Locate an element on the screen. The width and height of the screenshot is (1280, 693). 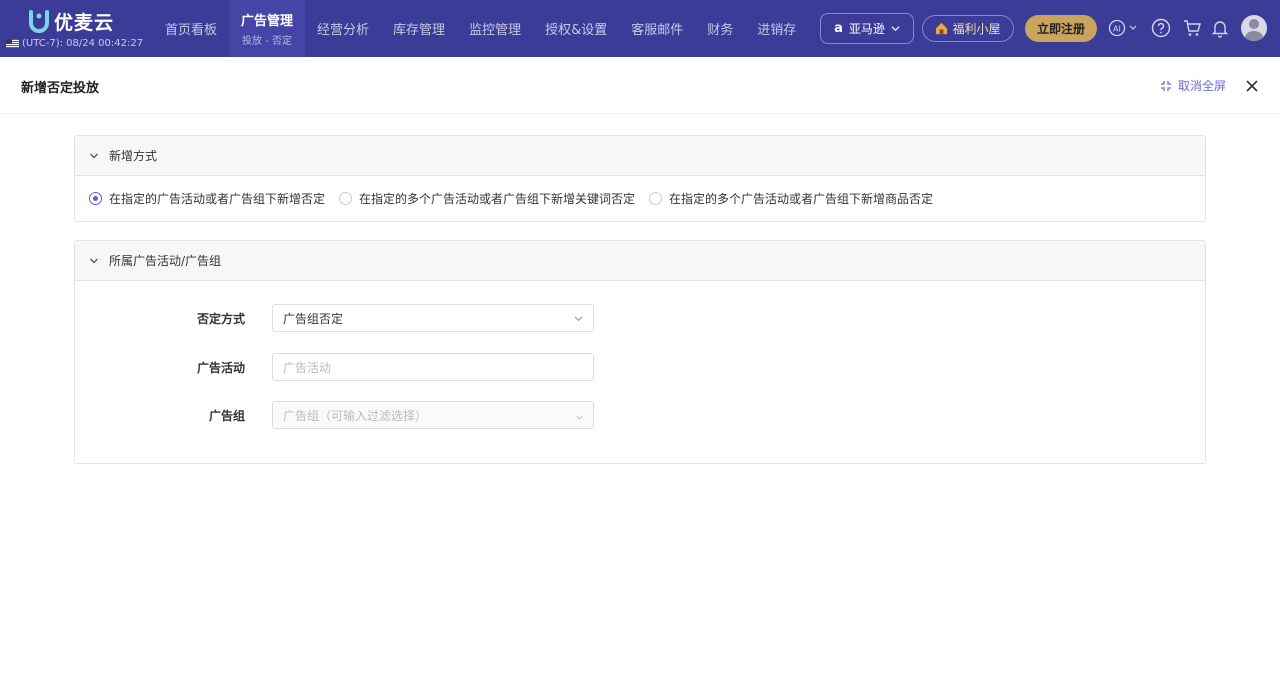
adgroup-label: 广告组 is located at coordinates (226, 416).